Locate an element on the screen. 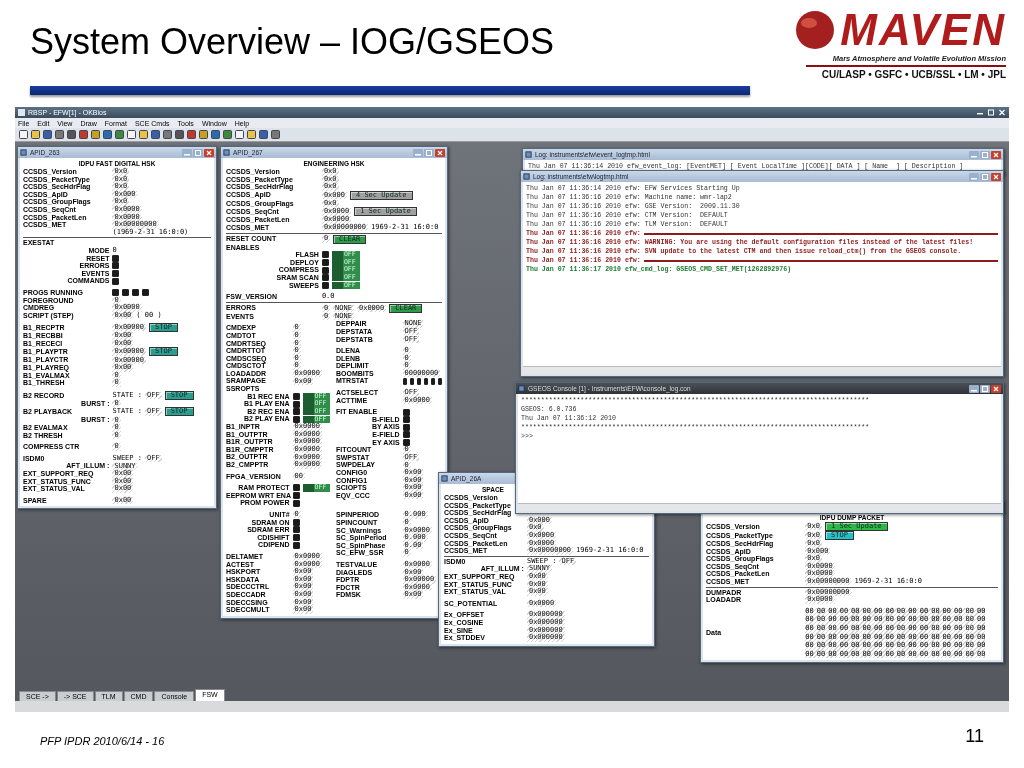  page-number: 11 is located at coordinates (974, 736).